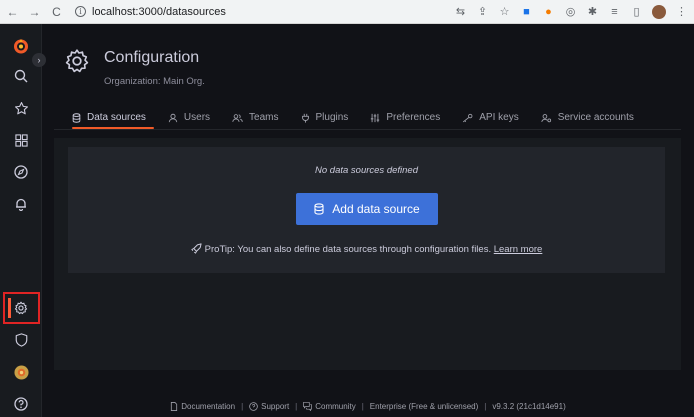 This screenshot has width=694, height=417. What do you see at coordinates (21, 372) in the screenshot?
I see `user-avatar` at bounding box center [21, 372].